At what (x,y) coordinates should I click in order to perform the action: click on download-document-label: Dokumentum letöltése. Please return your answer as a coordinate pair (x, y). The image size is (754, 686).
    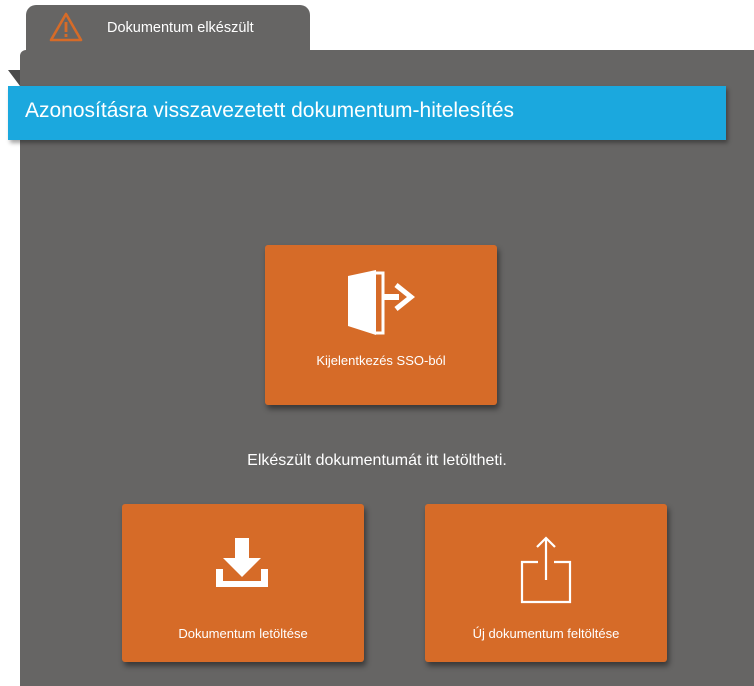
    Looking at the image, I should click on (243, 633).